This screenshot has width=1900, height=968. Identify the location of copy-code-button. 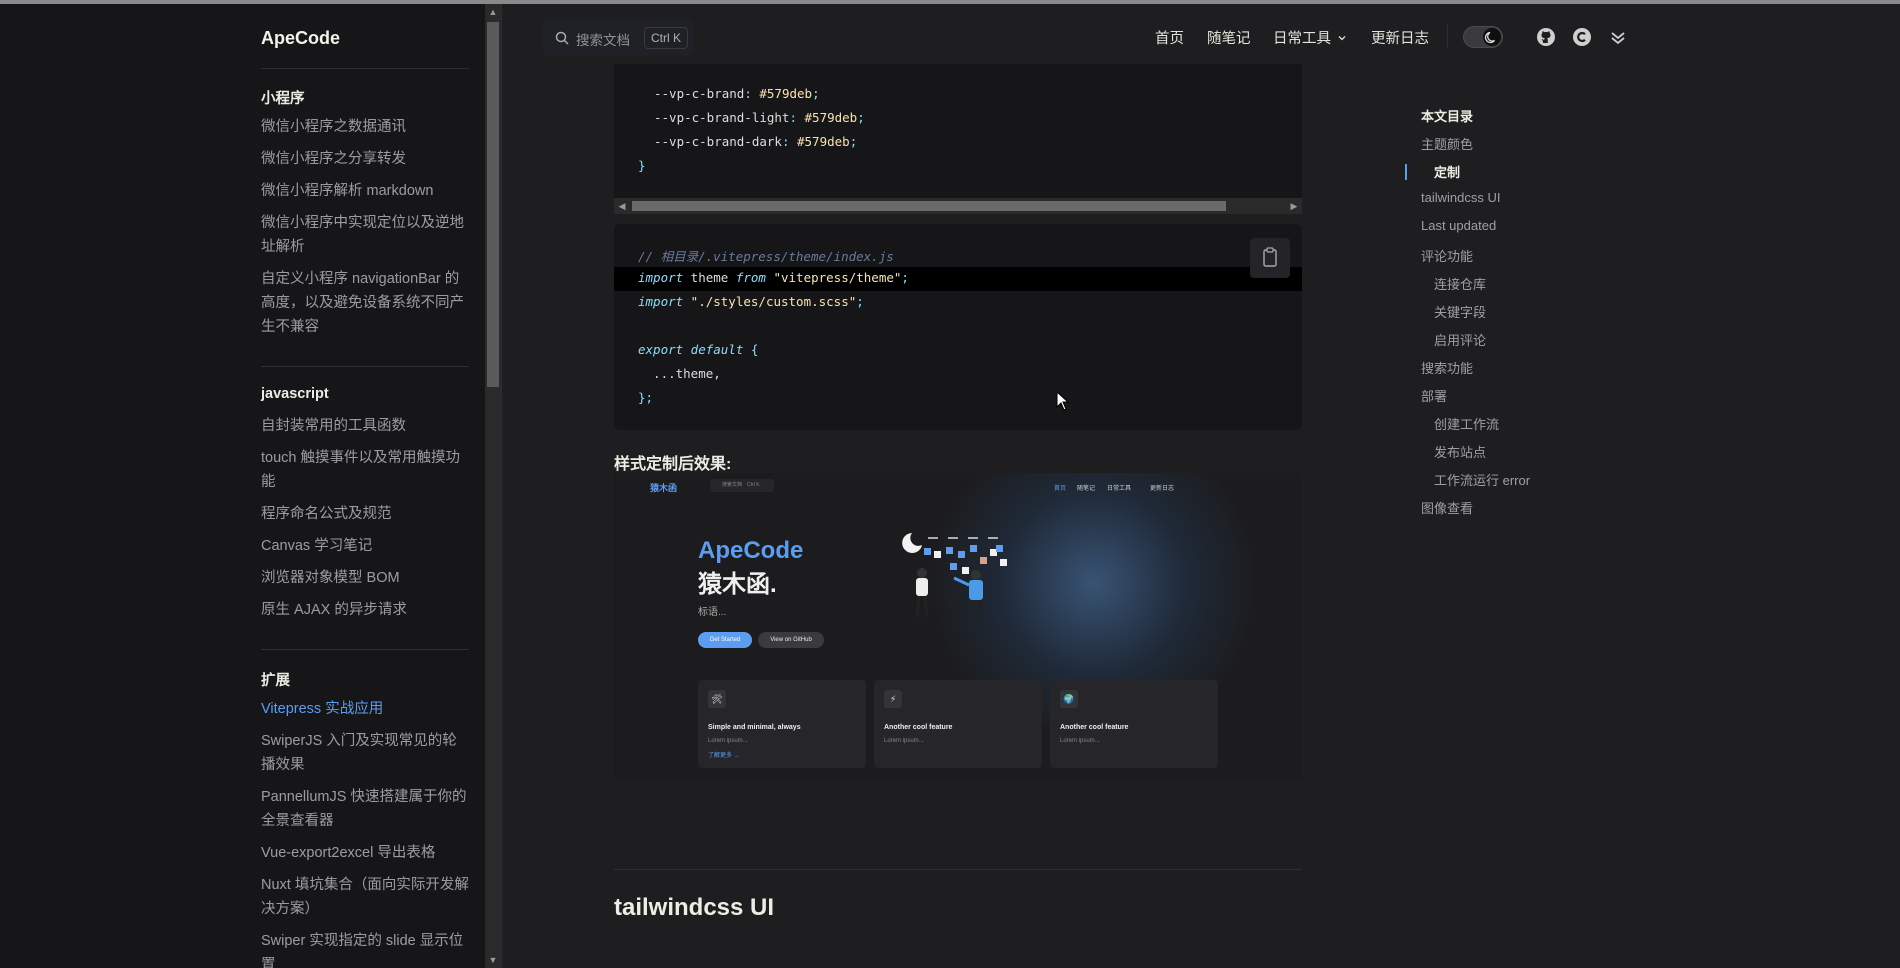
(1270, 258).